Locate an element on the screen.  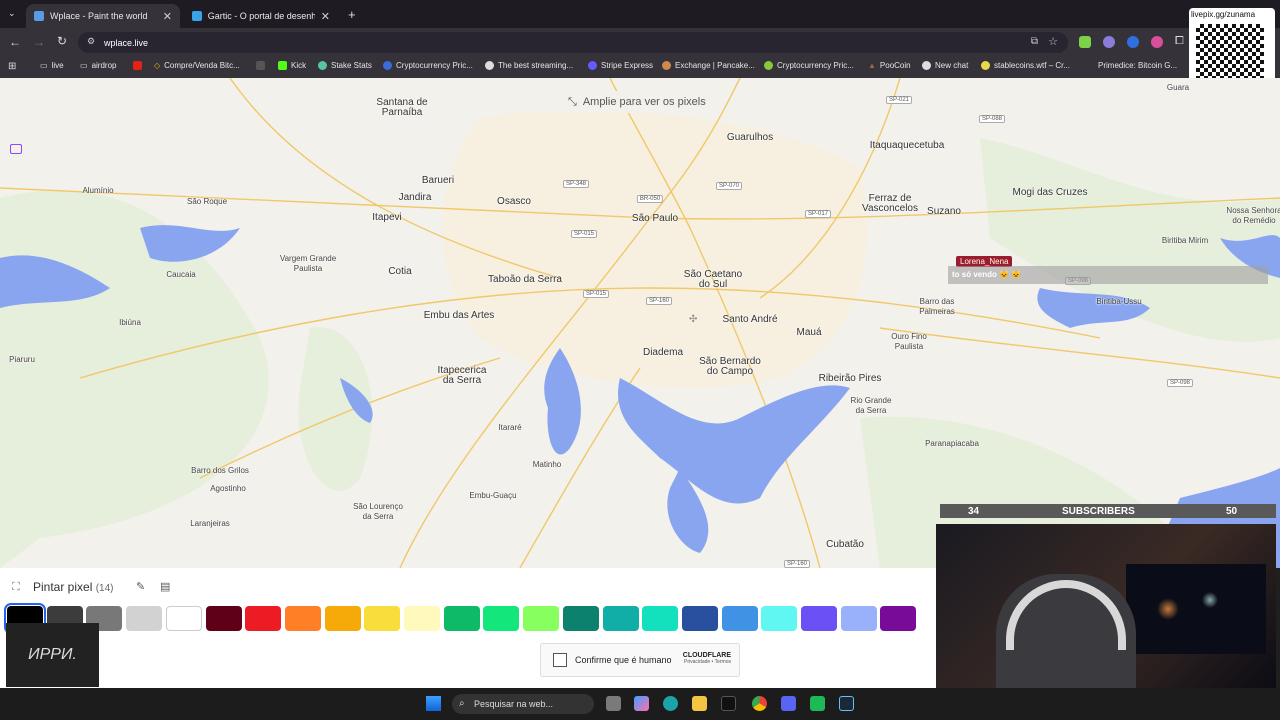
bookmark-stripe: Stripe Express is located at coordinates (620, 65).